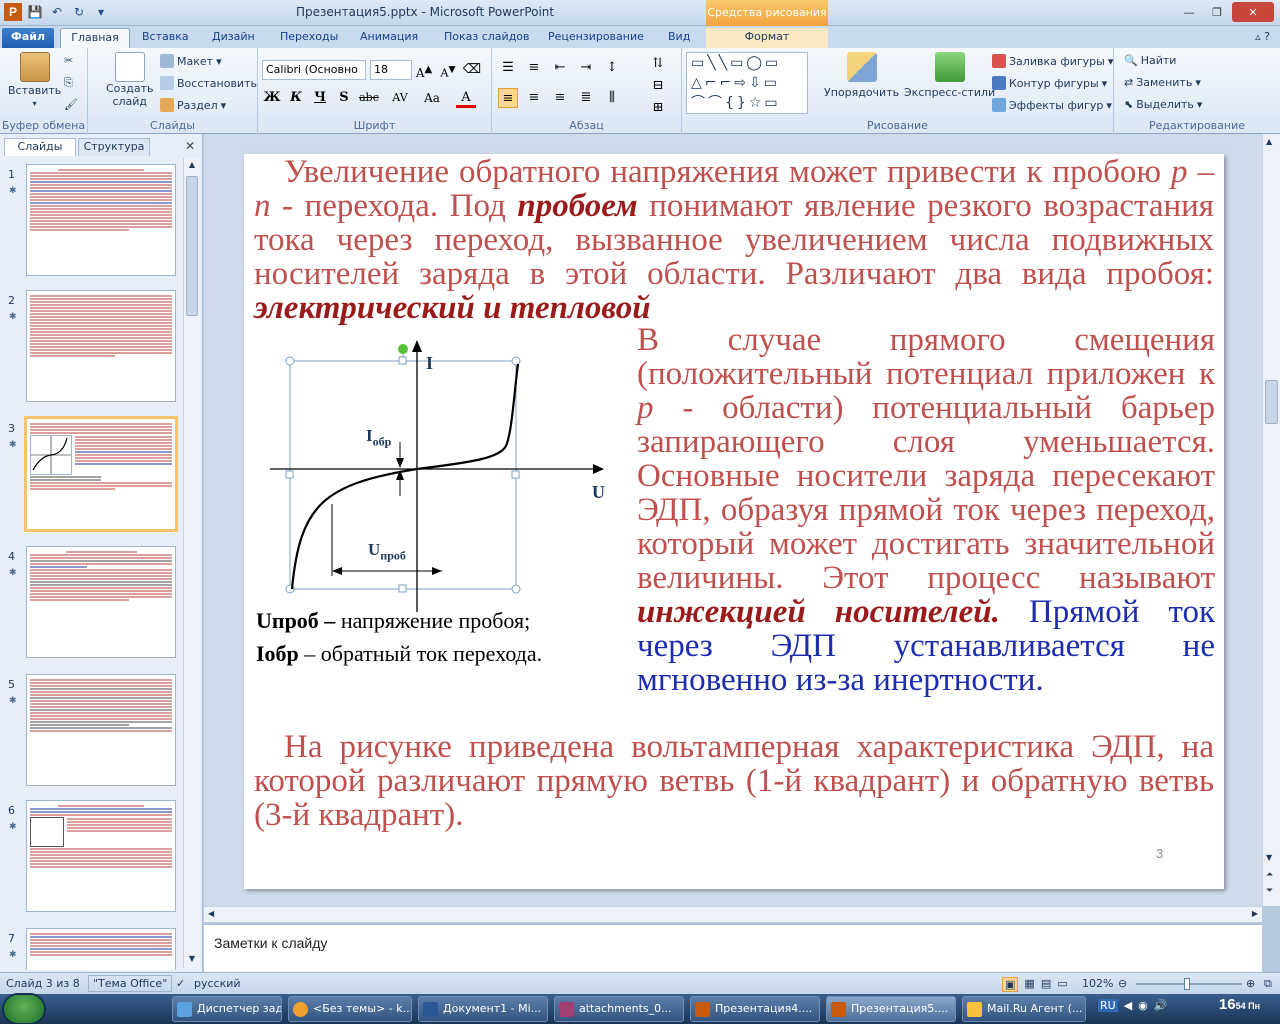 The height and width of the screenshot is (1024, 1280). I want to click on show-hidden-icons-icon: ◀, so click(1128, 1005).